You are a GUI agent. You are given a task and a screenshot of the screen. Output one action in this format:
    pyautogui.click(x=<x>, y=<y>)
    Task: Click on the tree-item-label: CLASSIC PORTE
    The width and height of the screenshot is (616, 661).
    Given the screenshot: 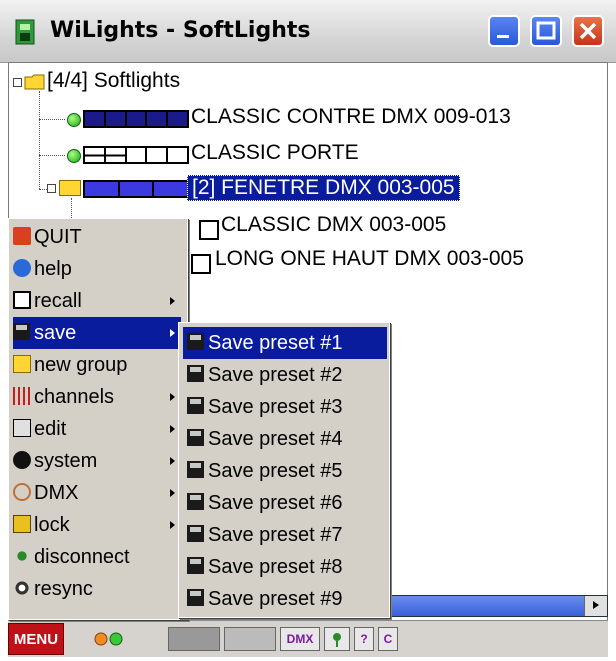 What is the action you would take?
    pyautogui.click(x=275, y=153)
    